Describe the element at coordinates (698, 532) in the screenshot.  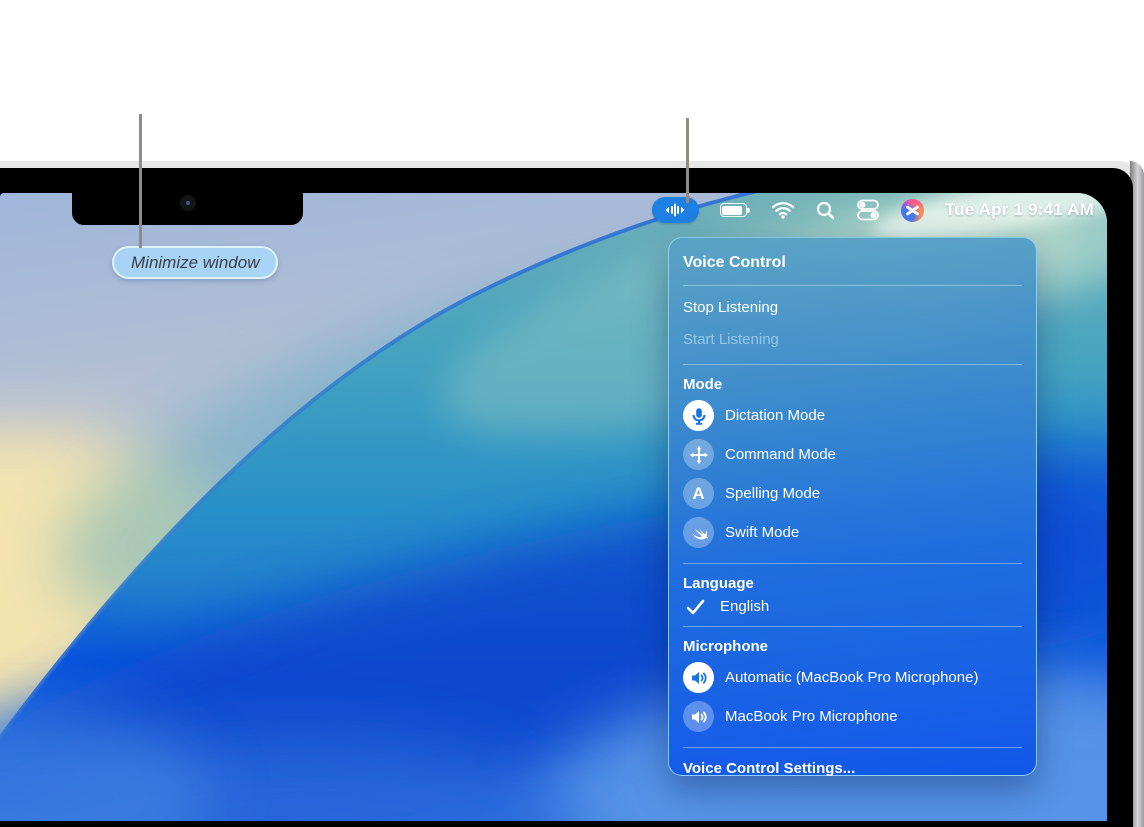
I see `swift-bird-icon` at that location.